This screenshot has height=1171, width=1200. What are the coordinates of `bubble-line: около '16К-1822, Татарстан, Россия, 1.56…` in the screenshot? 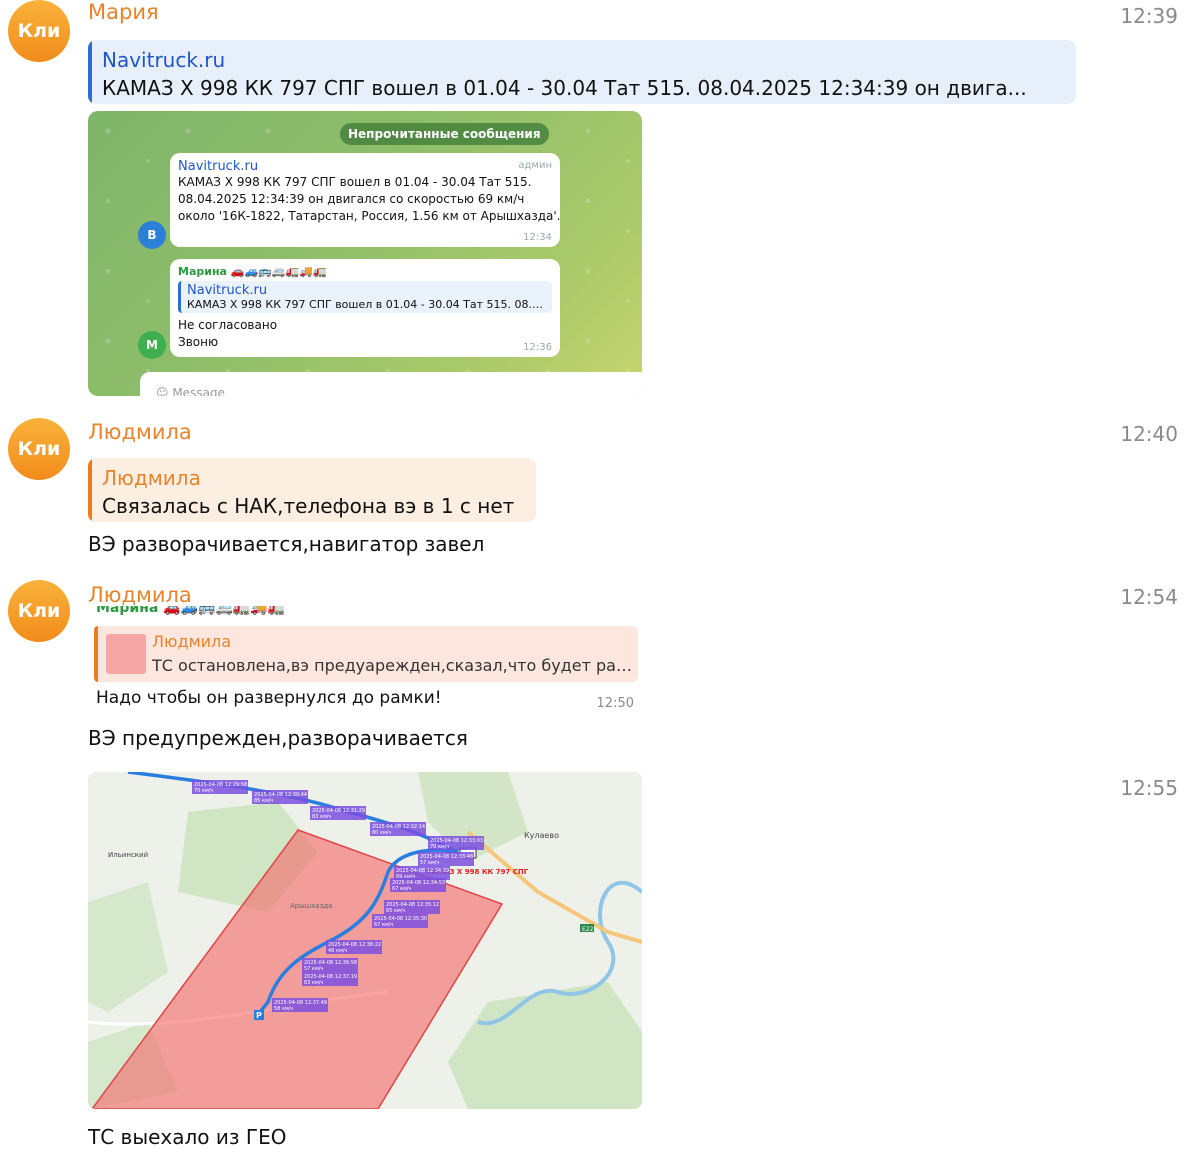 It's located at (369, 216).